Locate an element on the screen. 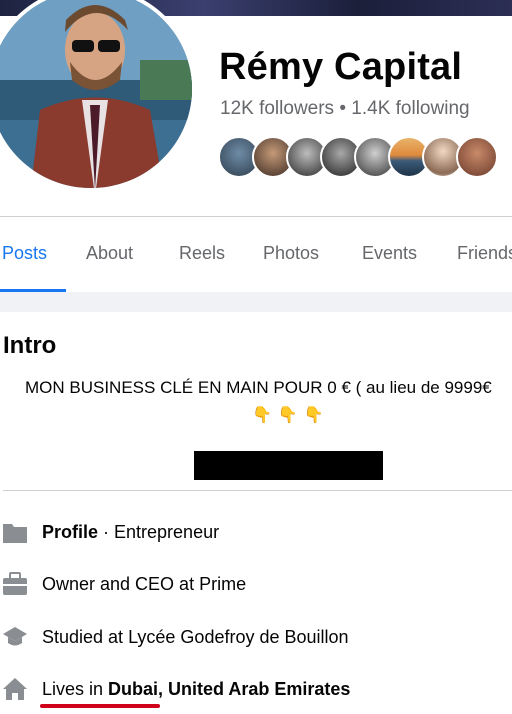 This screenshot has width=512, height=714. bio-emojis: 👇 👇 👇 is located at coordinates (288, 415).